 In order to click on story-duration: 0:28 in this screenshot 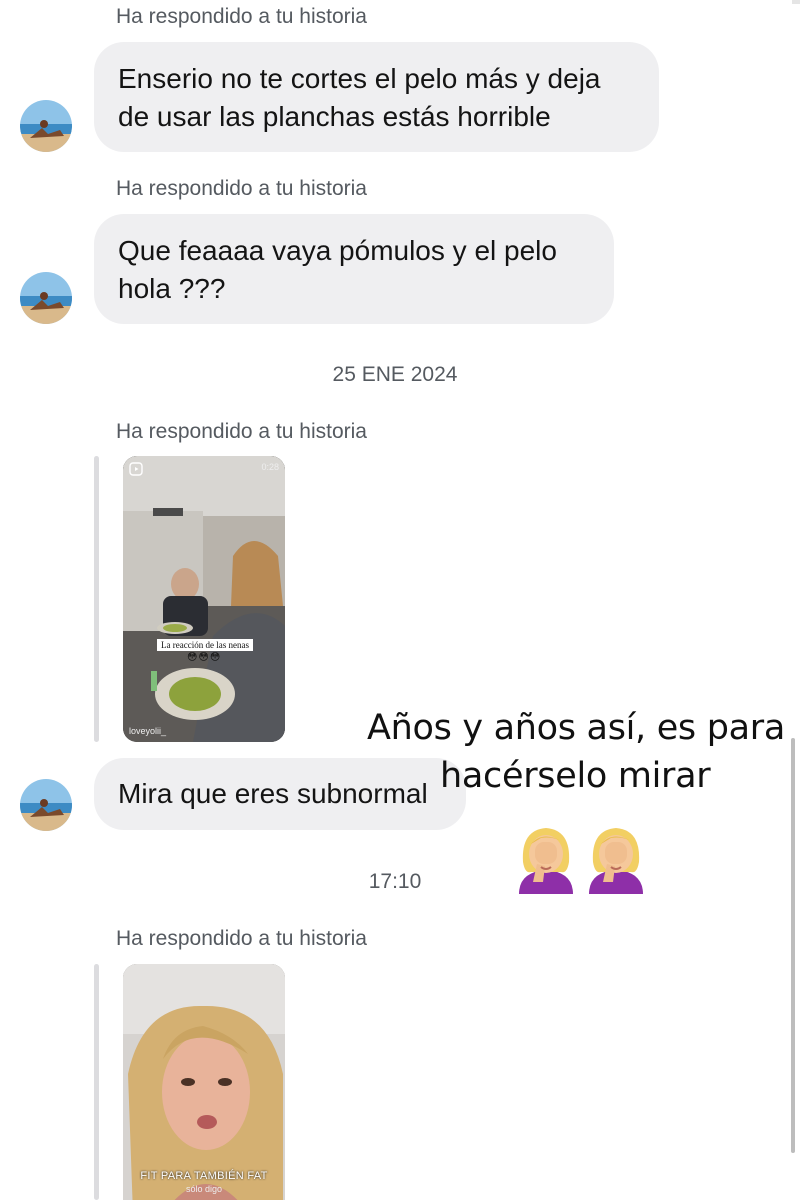, I will do `click(270, 467)`.